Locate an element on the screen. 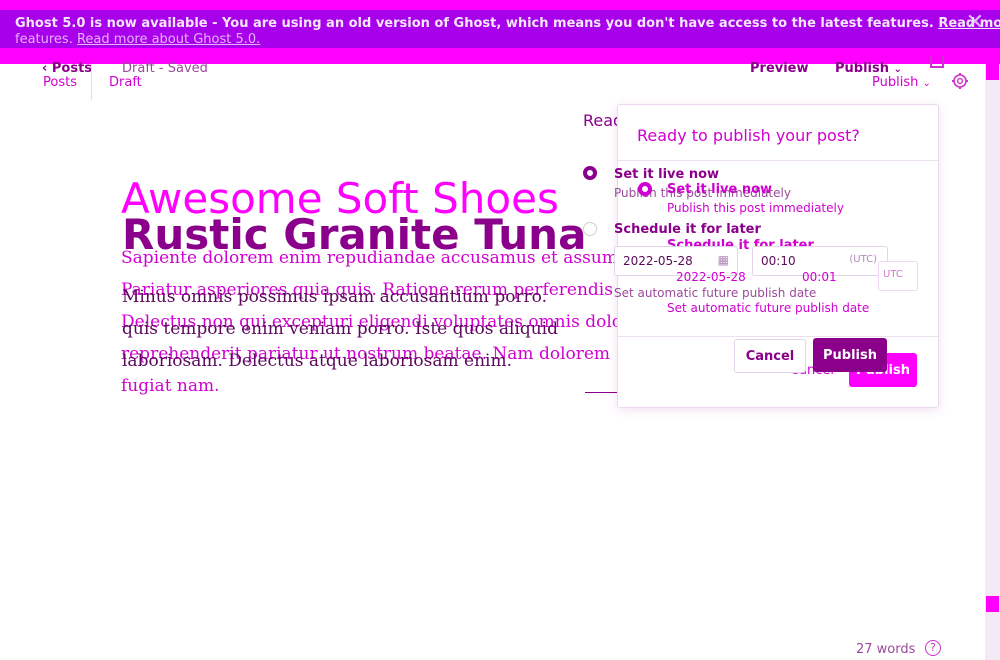 The height and width of the screenshot is (660, 1000). header-divider is located at coordinates (91, 82).